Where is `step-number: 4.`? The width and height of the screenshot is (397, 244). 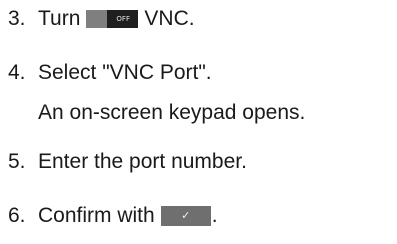
step-number: 4. is located at coordinates (17, 72).